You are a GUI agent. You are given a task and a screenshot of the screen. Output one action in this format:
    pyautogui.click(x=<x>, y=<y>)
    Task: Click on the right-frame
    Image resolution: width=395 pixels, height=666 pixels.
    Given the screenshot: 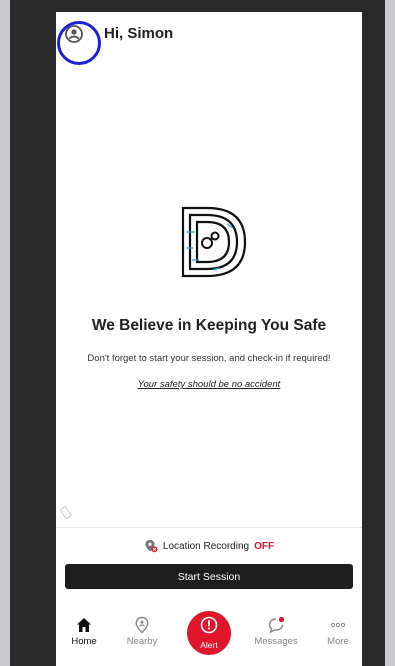 What is the action you would take?
    pyautogui.click(x=390, y=333)
    